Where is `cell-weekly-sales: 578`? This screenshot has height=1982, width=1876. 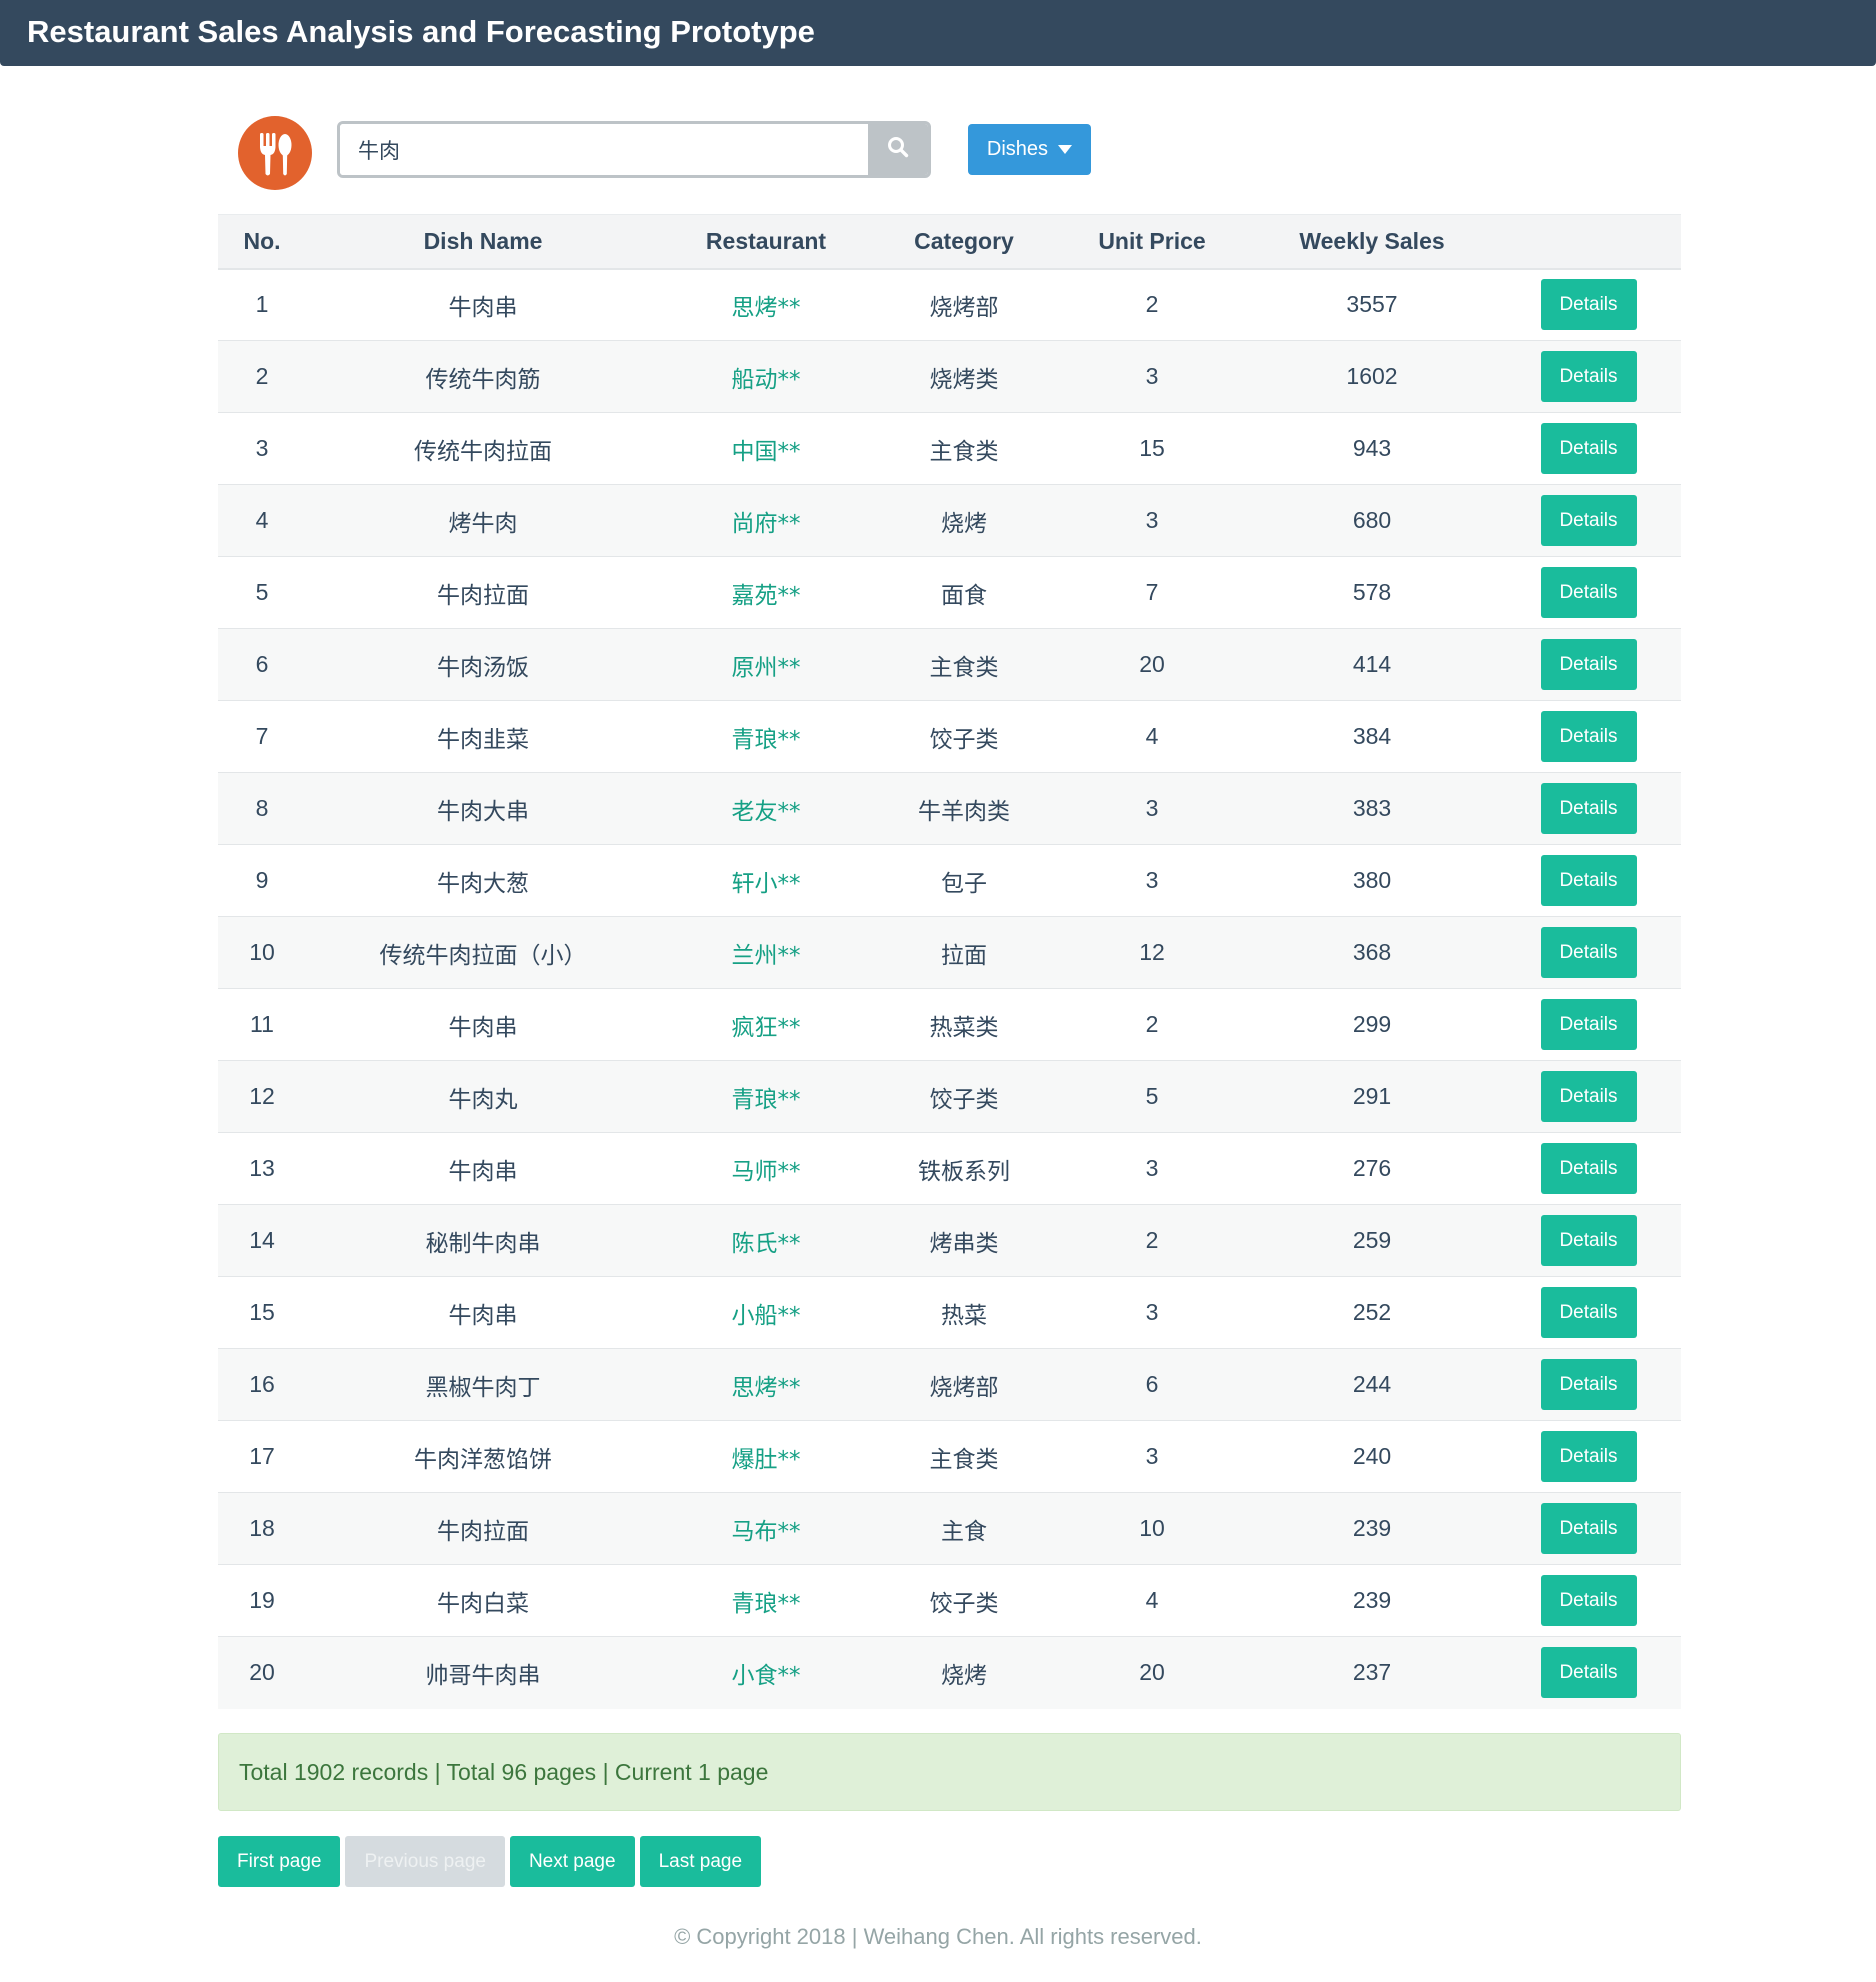
cell-weekly-sales: 578 is located at coordinates (1372, 592).